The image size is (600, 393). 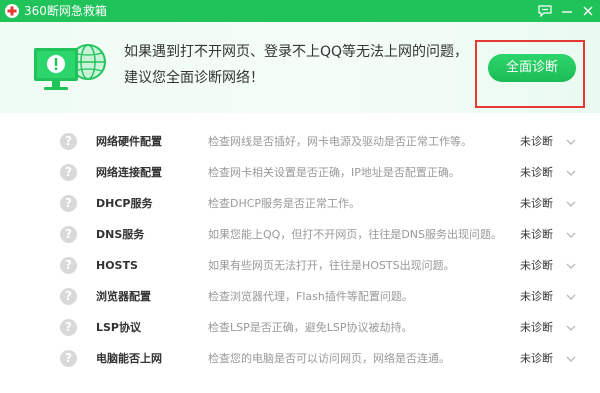 What do you see at coordinates (310, 296) in the screenshot?
I see `item-description: 检查浏览器代理，Flash插件等配置问题。` at bounding box center [310, 296].